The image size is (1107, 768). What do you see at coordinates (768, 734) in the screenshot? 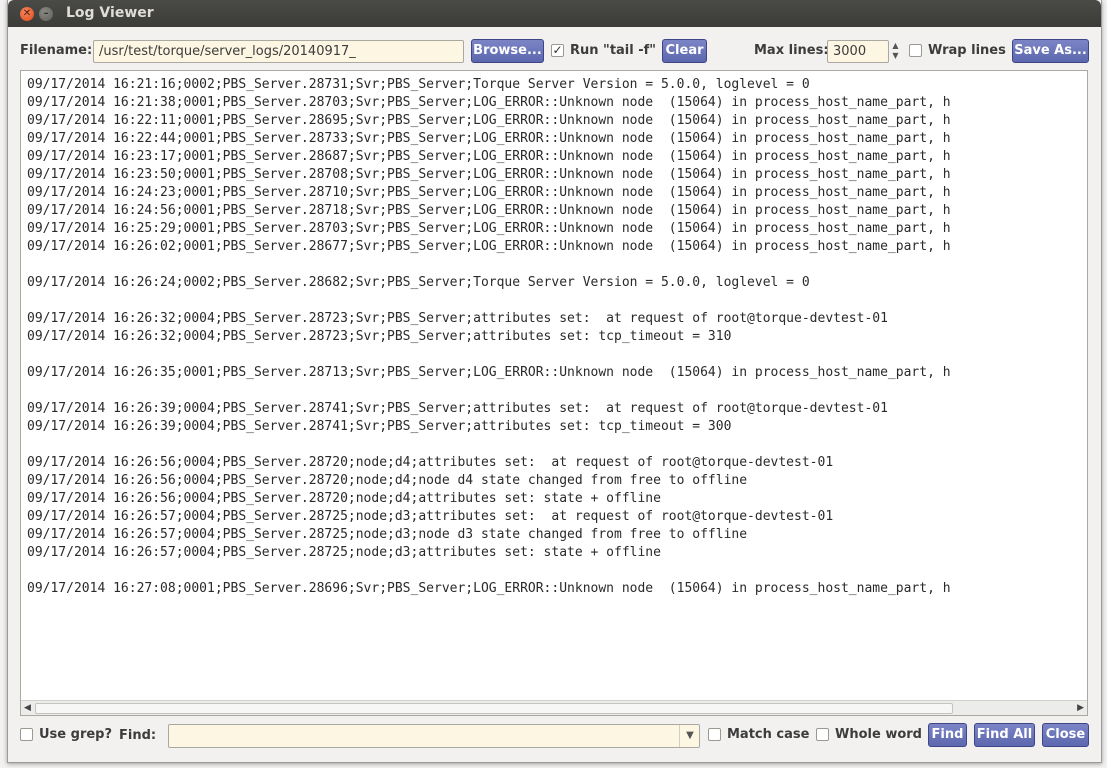
I see `match-case-label: Match case` at bounding box center [768, 734].